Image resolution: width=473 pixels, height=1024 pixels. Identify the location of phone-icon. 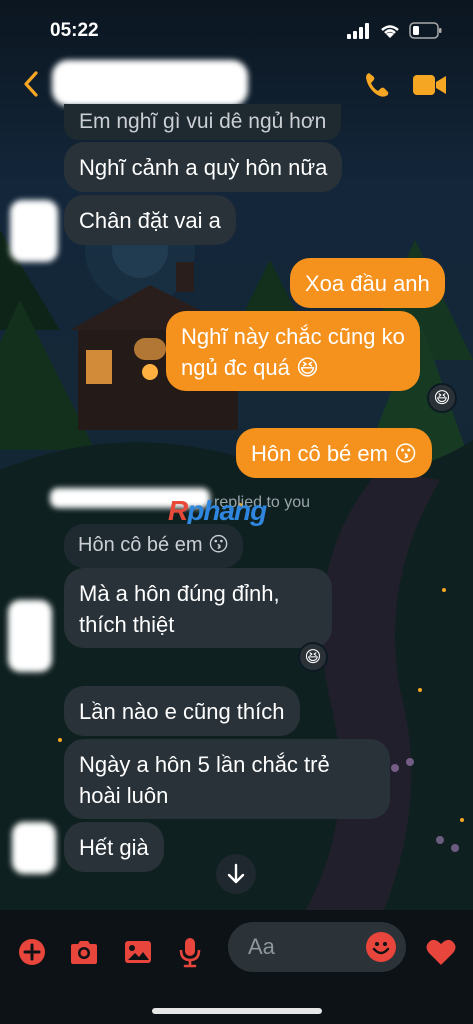
(377, 85).